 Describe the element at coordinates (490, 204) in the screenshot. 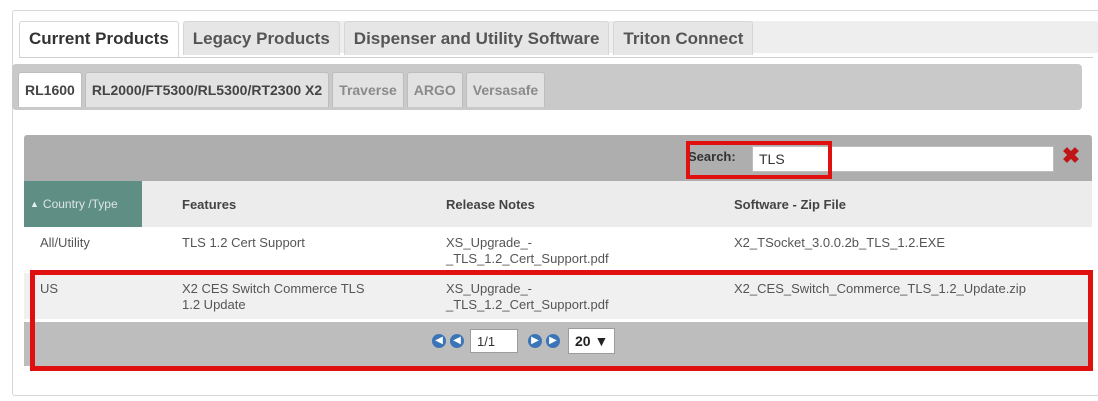

I see `column-header-release-notes: Release Notes` at that location.